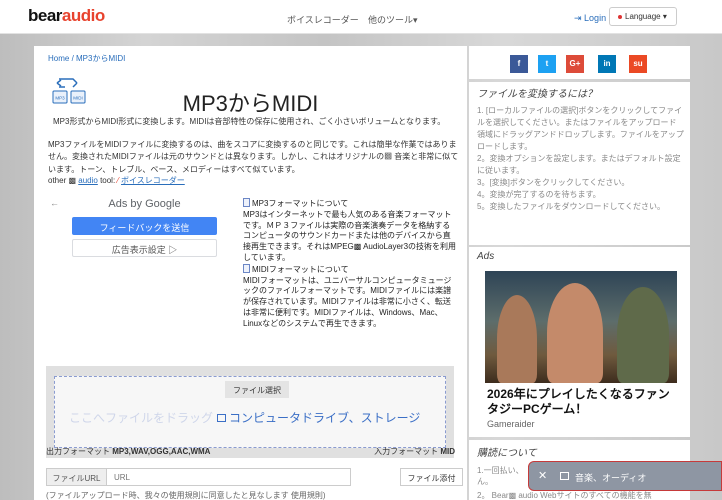 Image resolution: width=722 pixels, height=500 pixels. Describe the element at coordinates (638, 64) in the screenshot. I see `stumbleupon-icon: su` at that location.